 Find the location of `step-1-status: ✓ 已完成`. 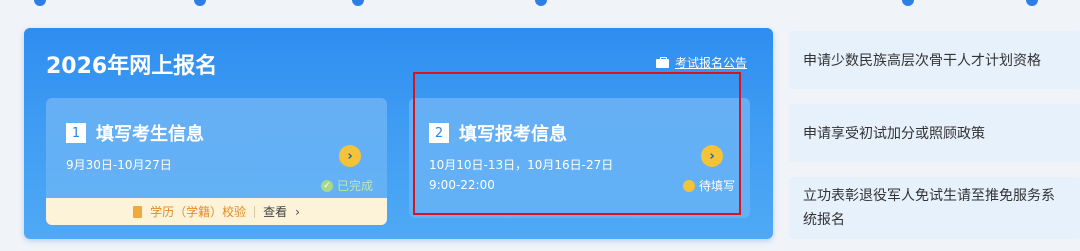

step-1-status: ✓ 已完成 is located at coordinates (347, 185).